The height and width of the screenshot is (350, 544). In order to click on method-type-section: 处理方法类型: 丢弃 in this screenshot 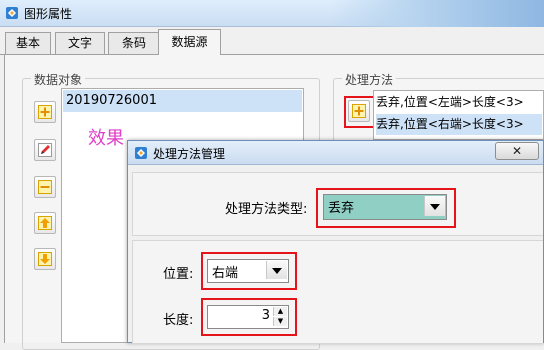, I will do `click(337, 204)`.